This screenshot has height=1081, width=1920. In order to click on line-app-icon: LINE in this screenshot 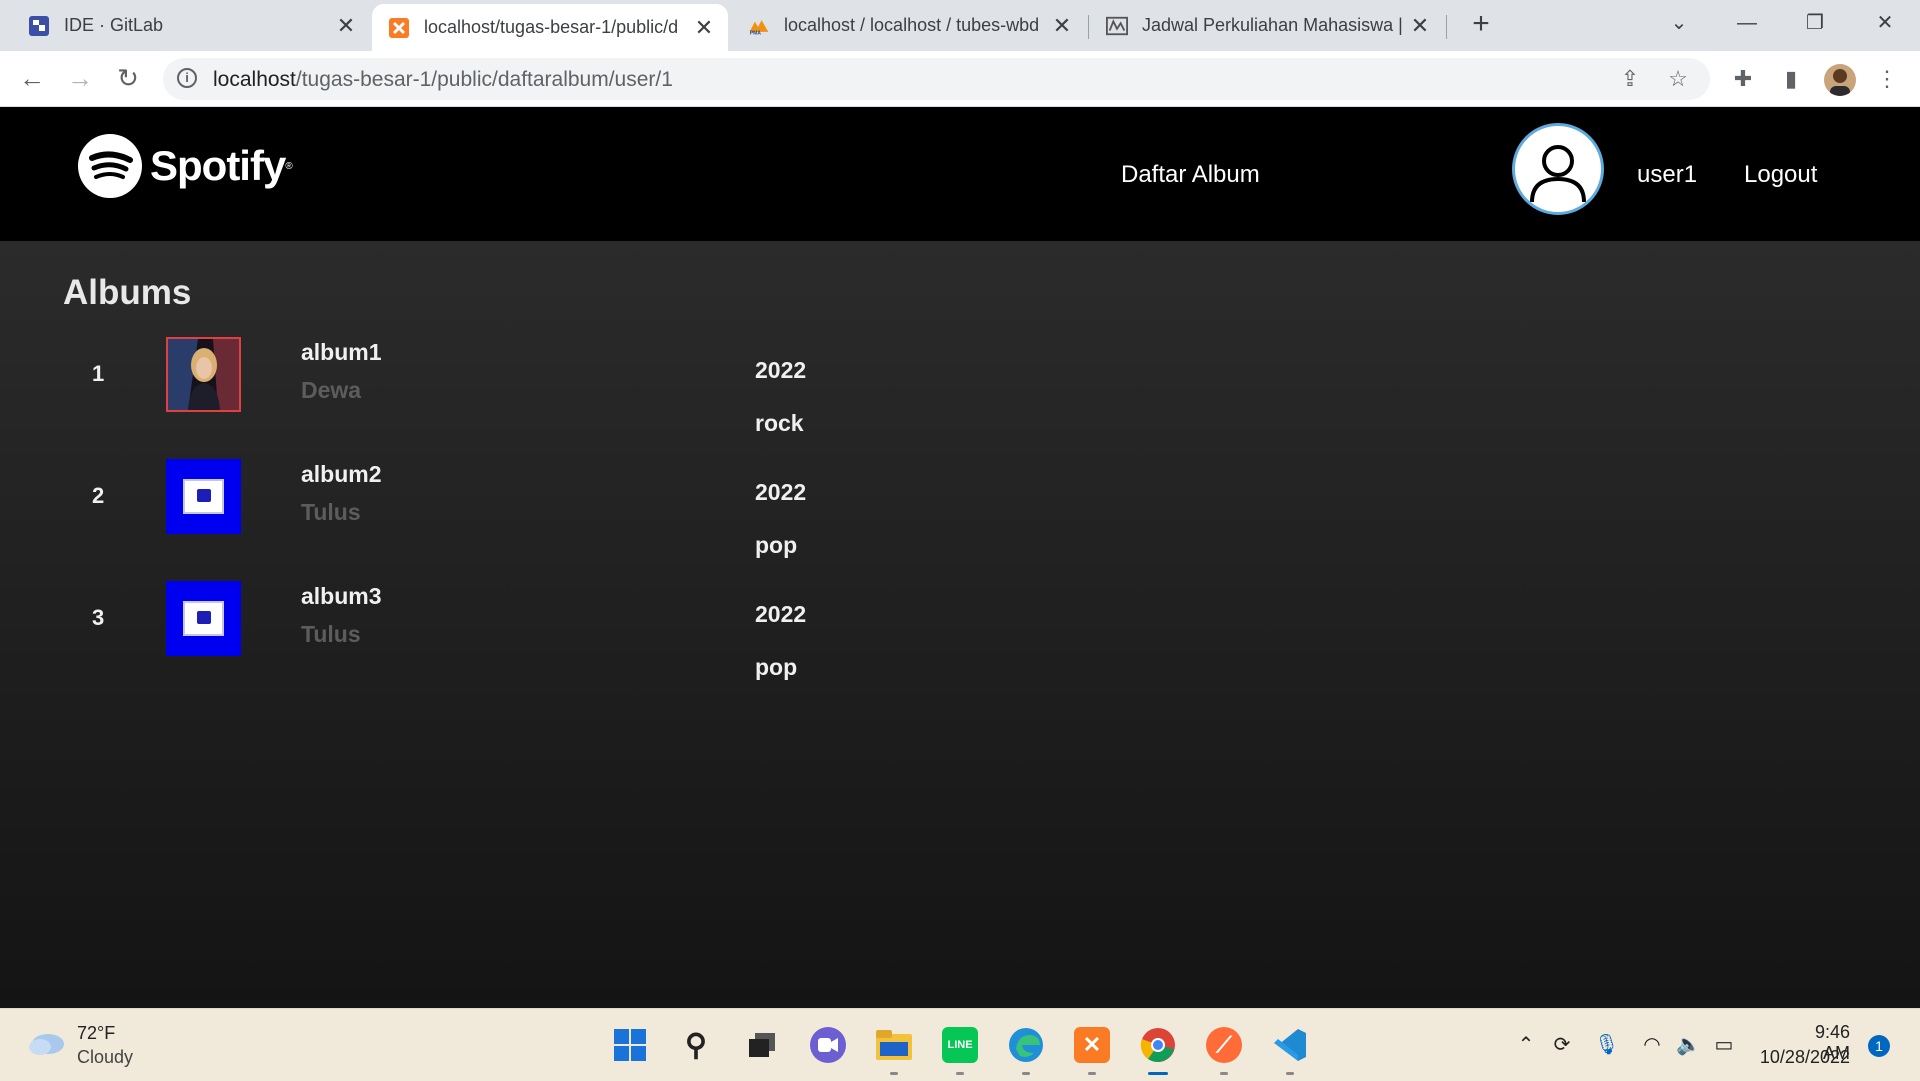, I will do `click(960, 1045)`.